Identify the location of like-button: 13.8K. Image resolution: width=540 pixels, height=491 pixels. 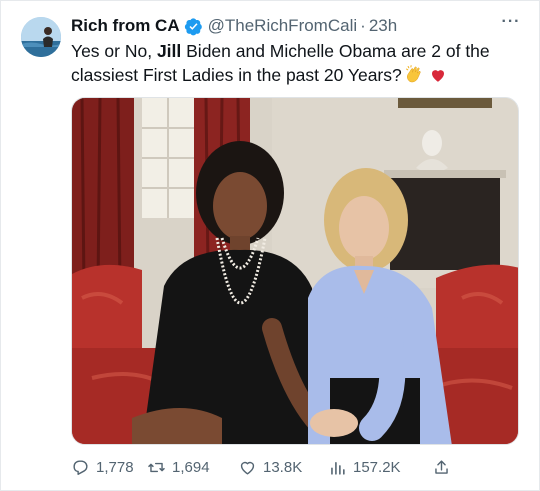
(283, 467).